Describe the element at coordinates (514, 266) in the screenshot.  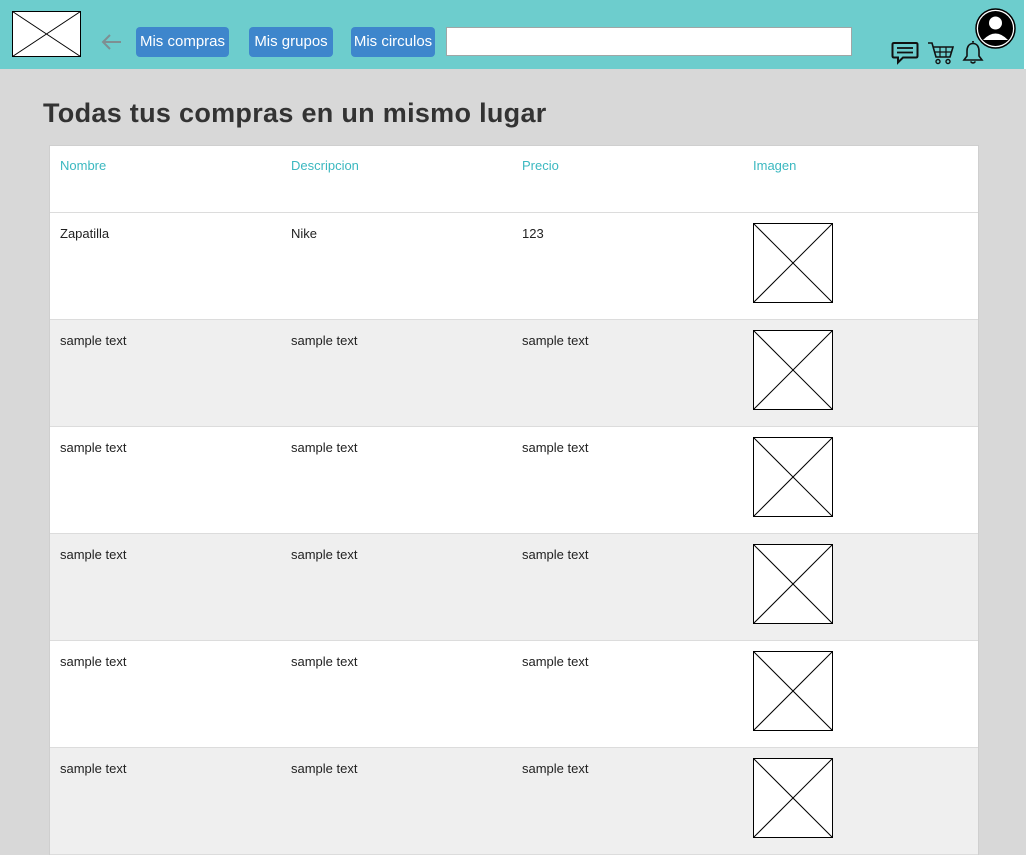
I see `table-row: Zapatilla Nike 123` at that location.